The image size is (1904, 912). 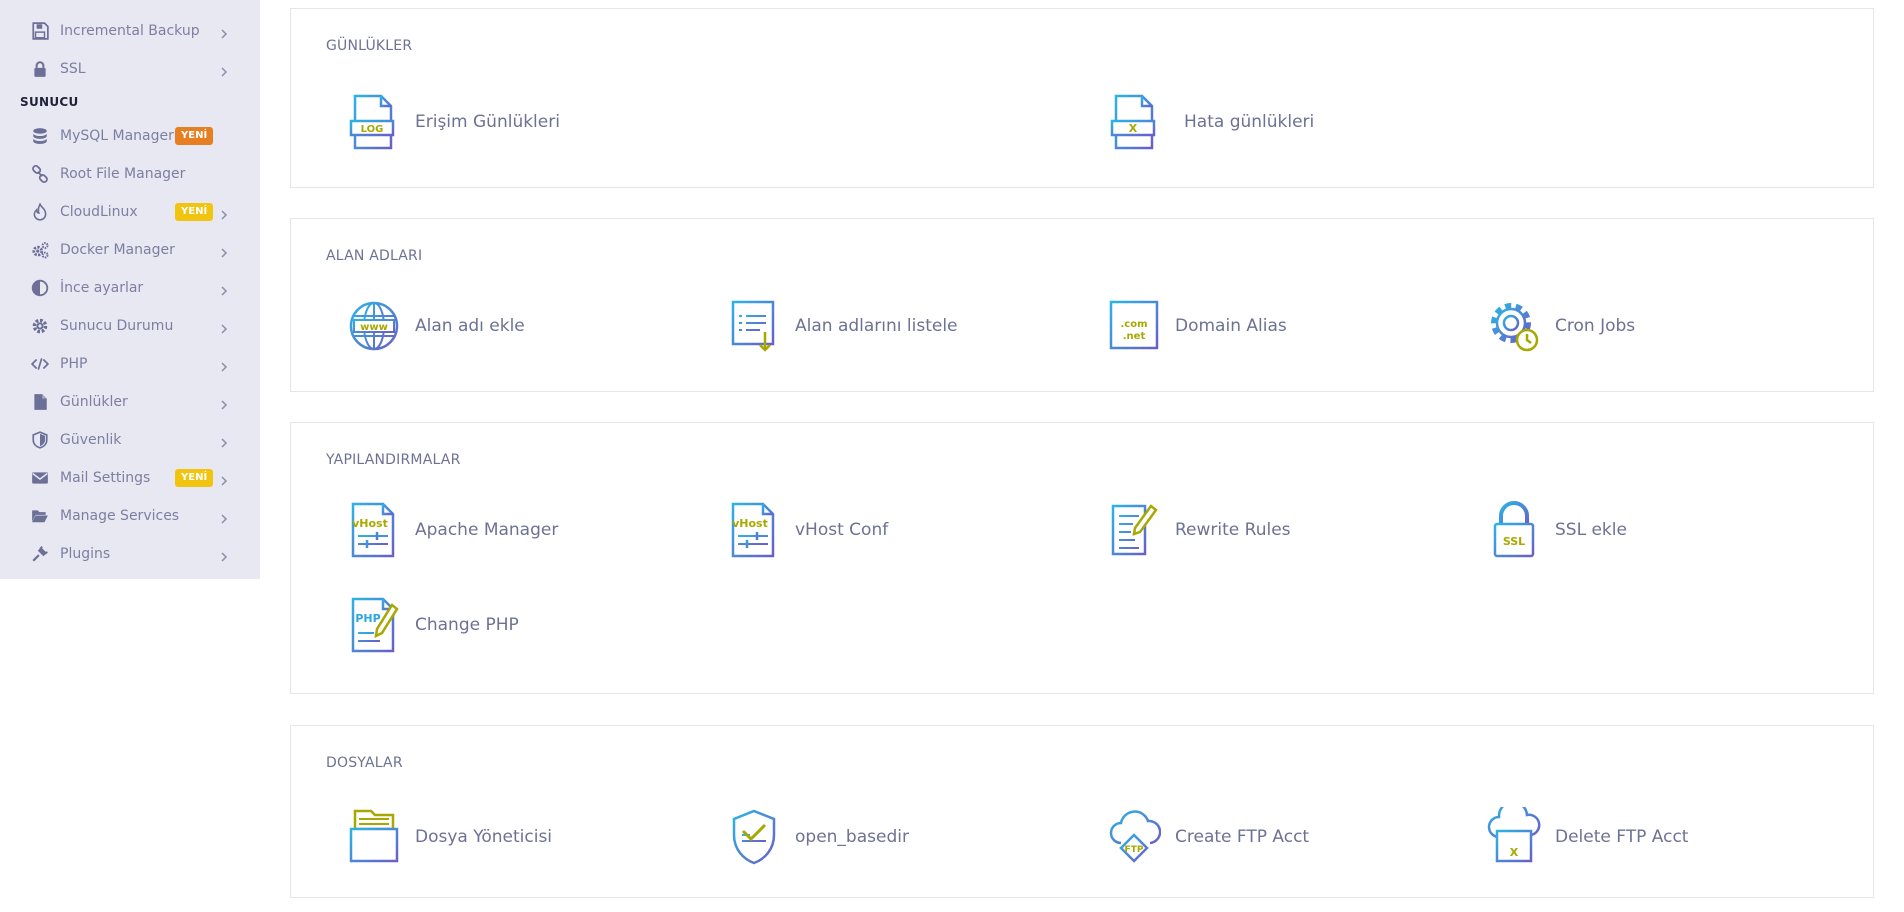 I want to click on tile-domain-alias: .com .net Domain Alias, so click(x=1197, y=326).